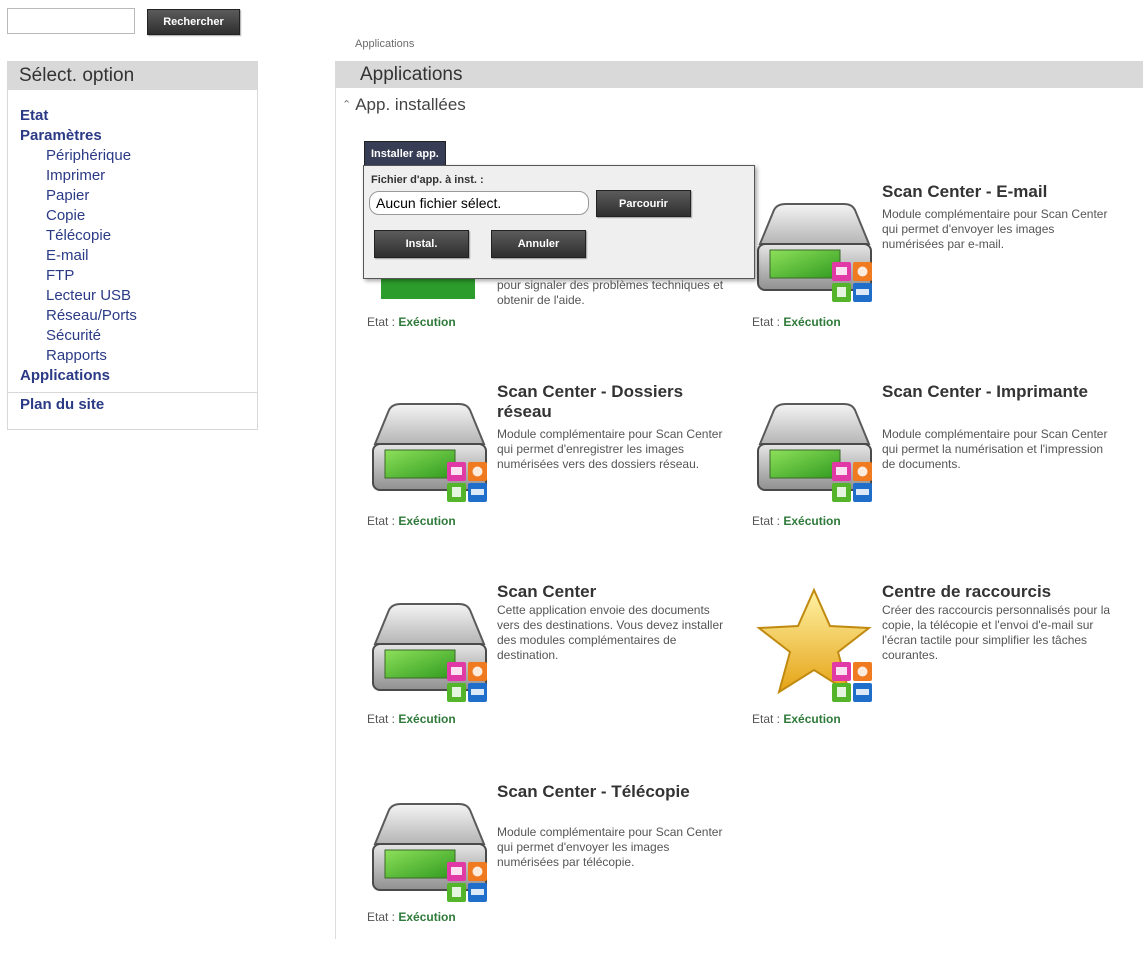  Describe the element at coordinates (138, 376) in the screenshot. I see `sidebar-item-applications: Applications` at that location.